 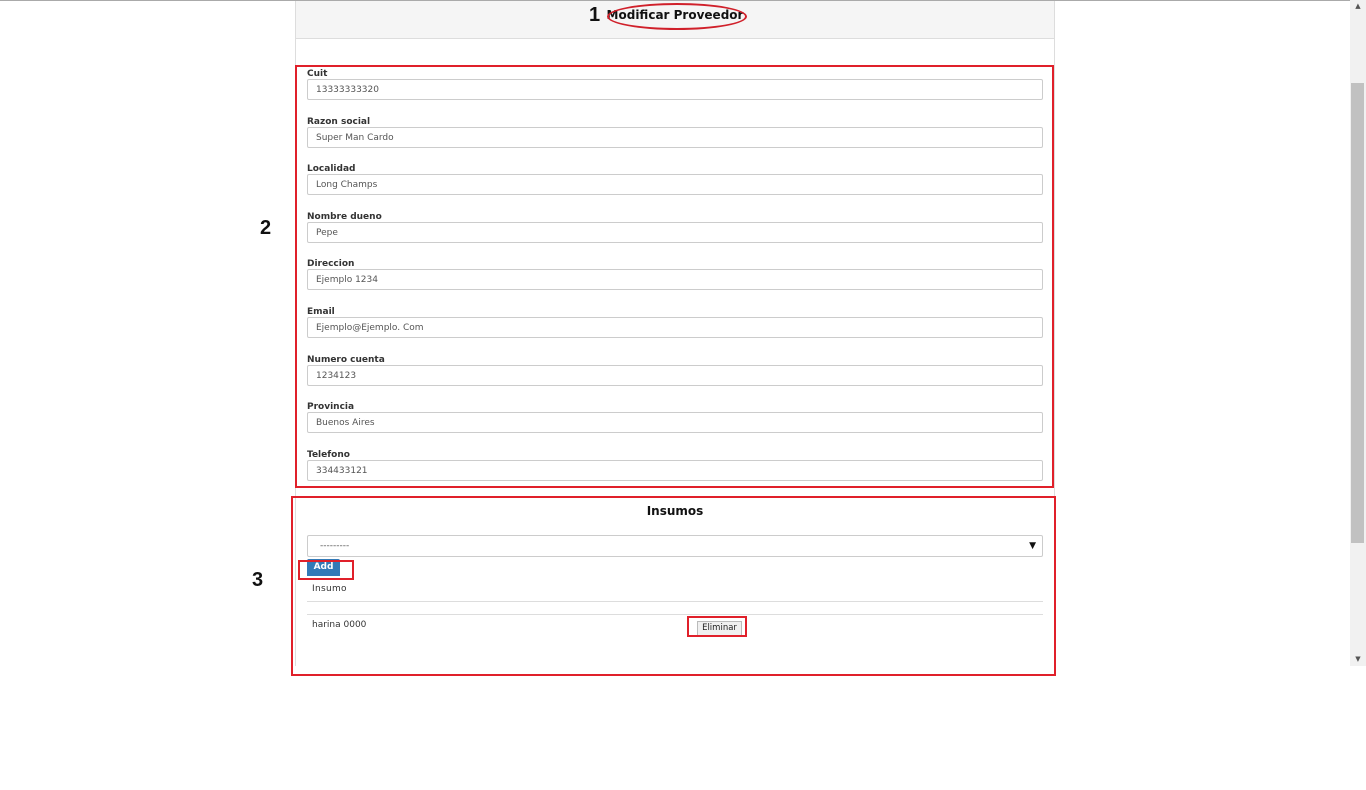 I want to click on annotation-box-eliminar, so click(x=717, y=626).